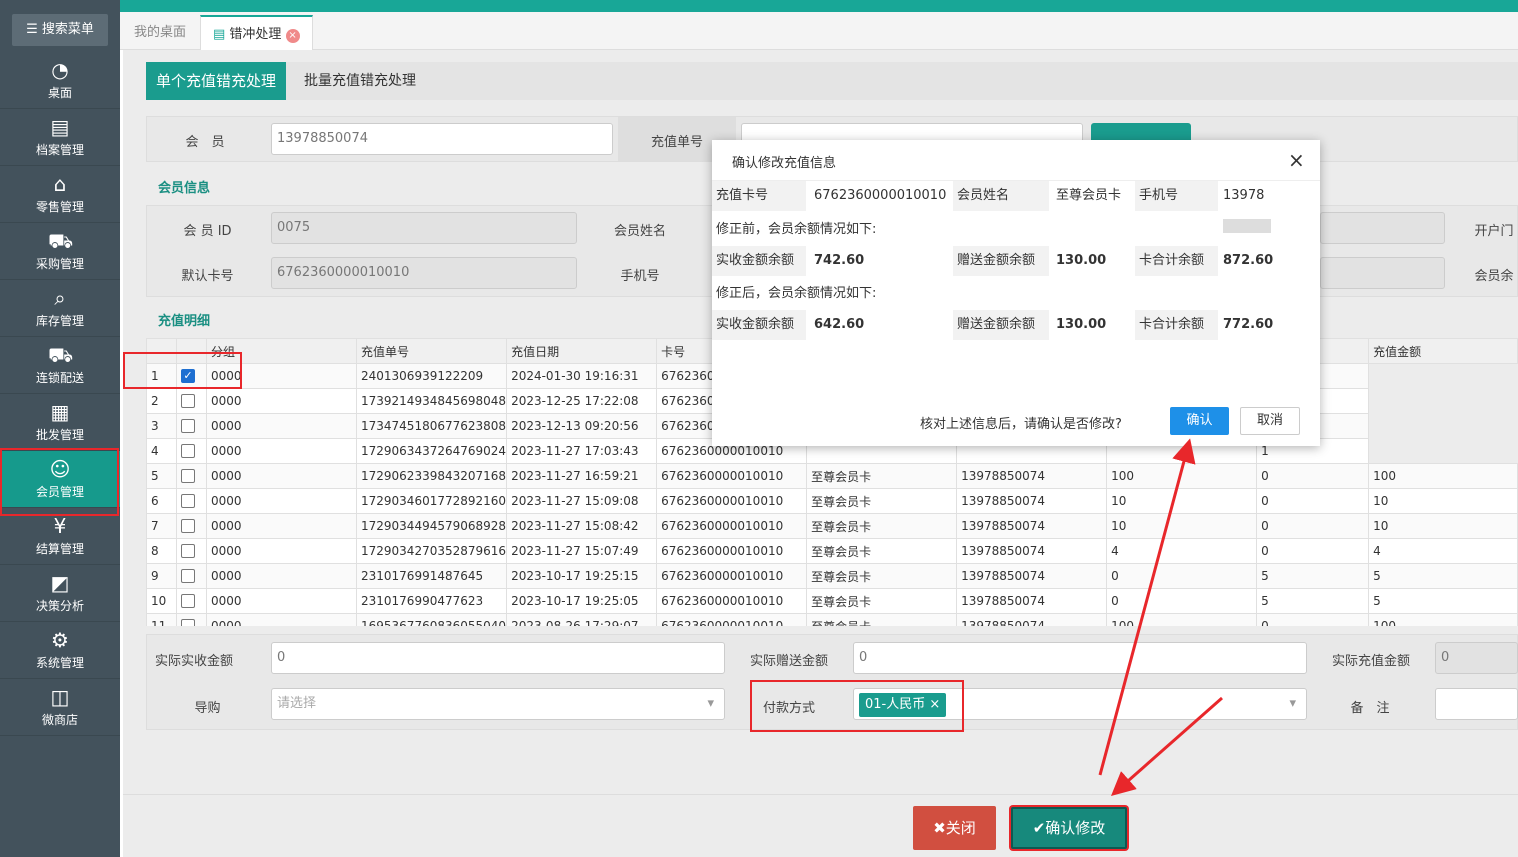 The width and height of the screenshot is (1518, 857). Describe the element at coordinates (759, 325) in the screenshot. I see `dlg-recv-label-2: 实收金额余额` at that location.